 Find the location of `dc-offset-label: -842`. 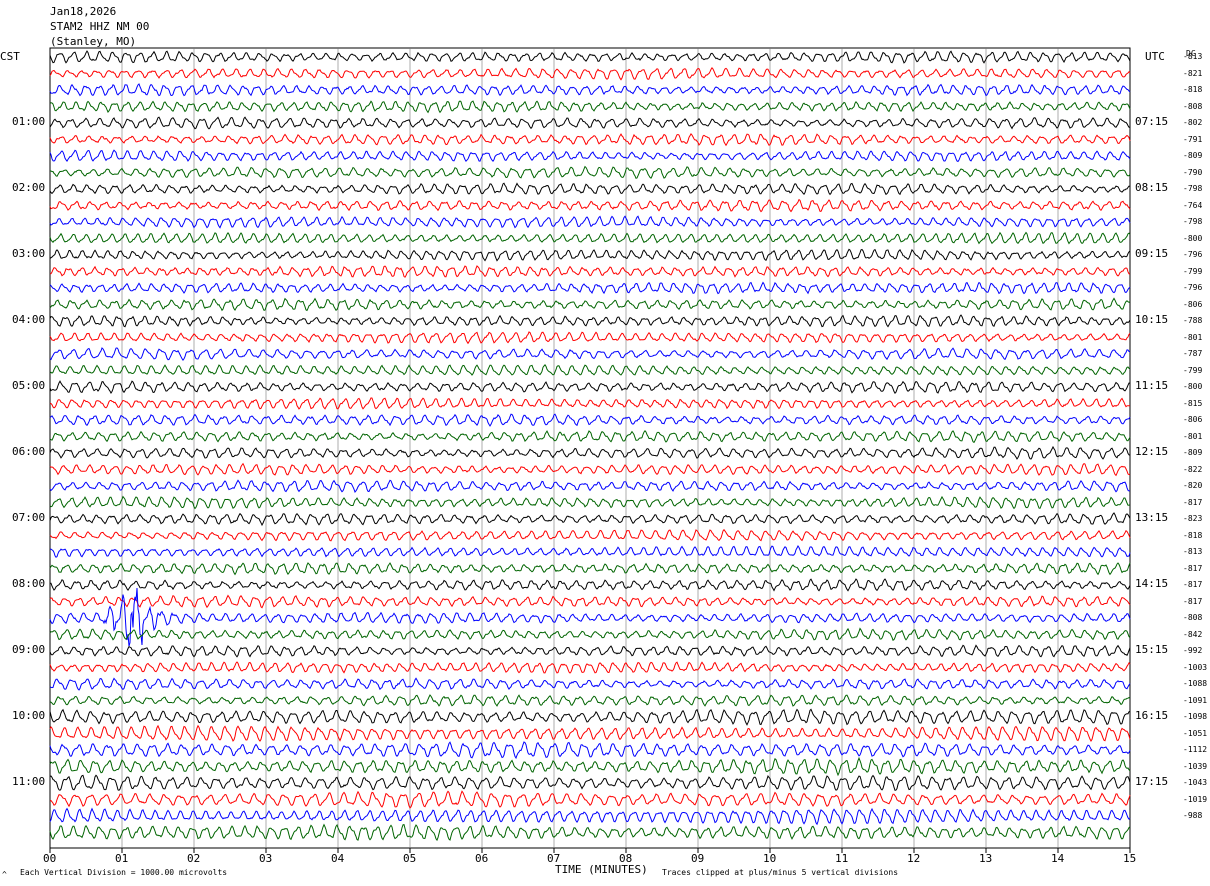

dc-offset-label: -842 is located at coordinates (1193, 634).